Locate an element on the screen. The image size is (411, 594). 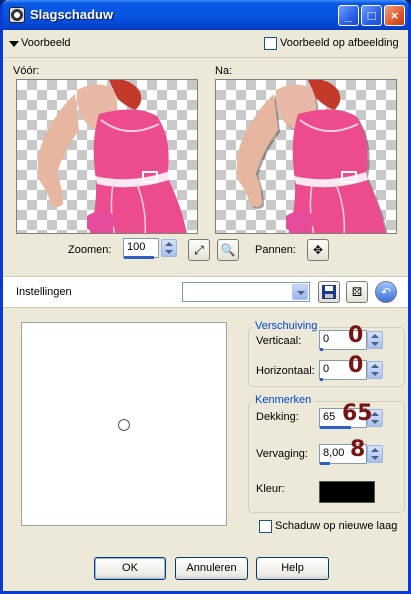
zoom-label: Zoomen: is located at coordinates (90, 250).